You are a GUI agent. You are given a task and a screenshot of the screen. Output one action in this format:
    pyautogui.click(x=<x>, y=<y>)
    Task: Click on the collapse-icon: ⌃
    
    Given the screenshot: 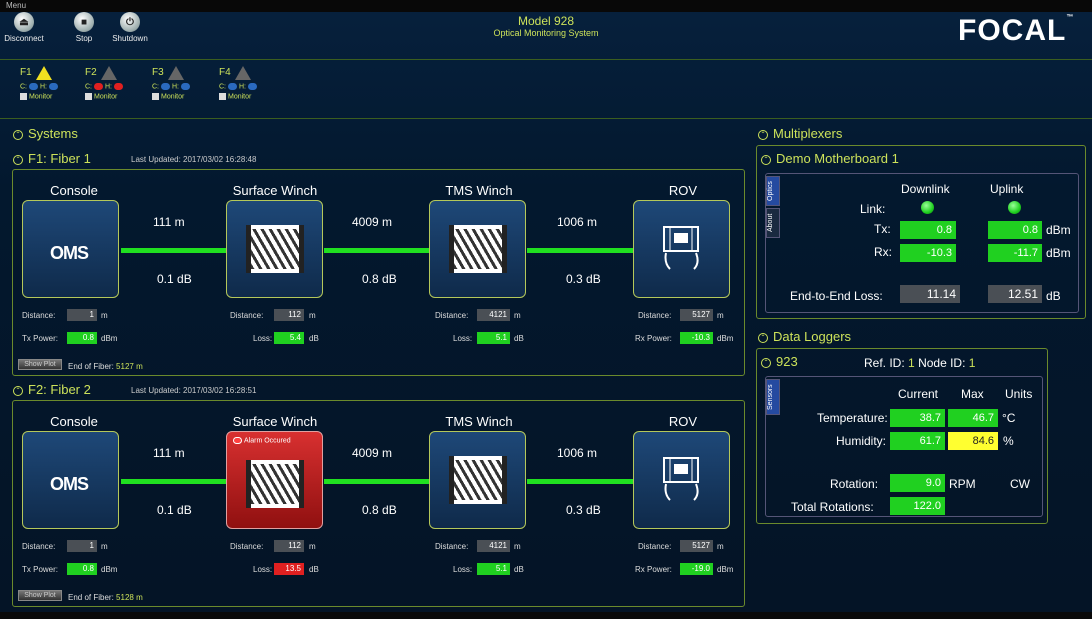 What is the action you would take?
    pyautogui.click(x=18, y=134)
    